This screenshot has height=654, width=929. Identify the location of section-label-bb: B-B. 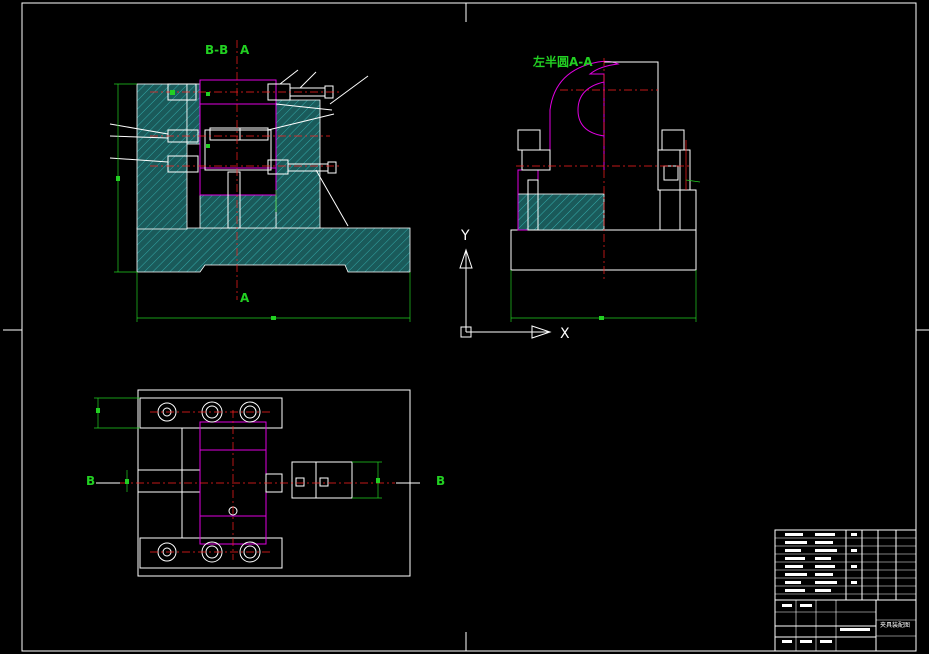
(216, 50).